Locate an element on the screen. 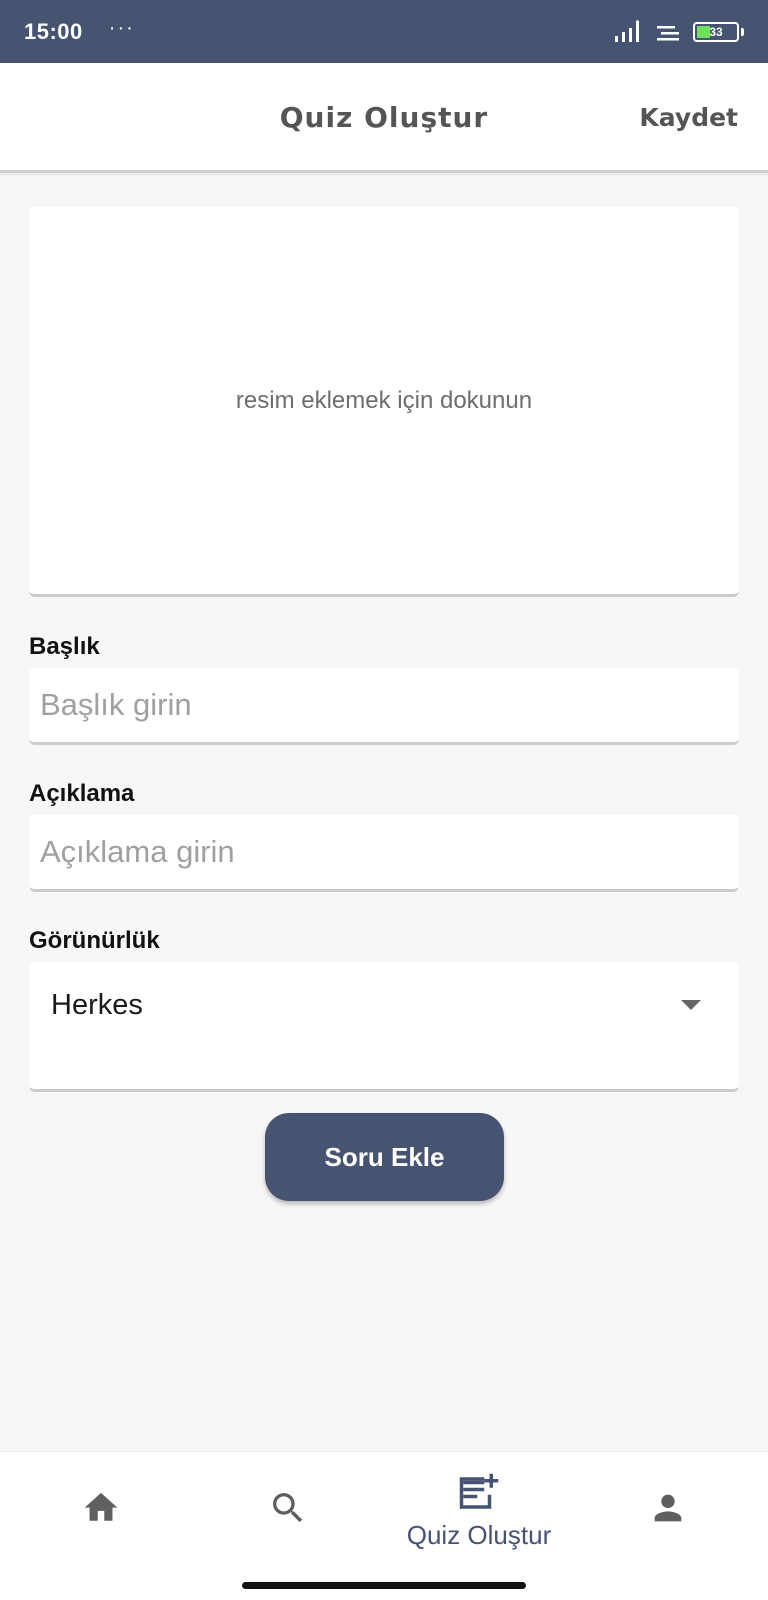  nav-label-create-quiz: Quiz Oluştur is located at coordinates (479, 1535).